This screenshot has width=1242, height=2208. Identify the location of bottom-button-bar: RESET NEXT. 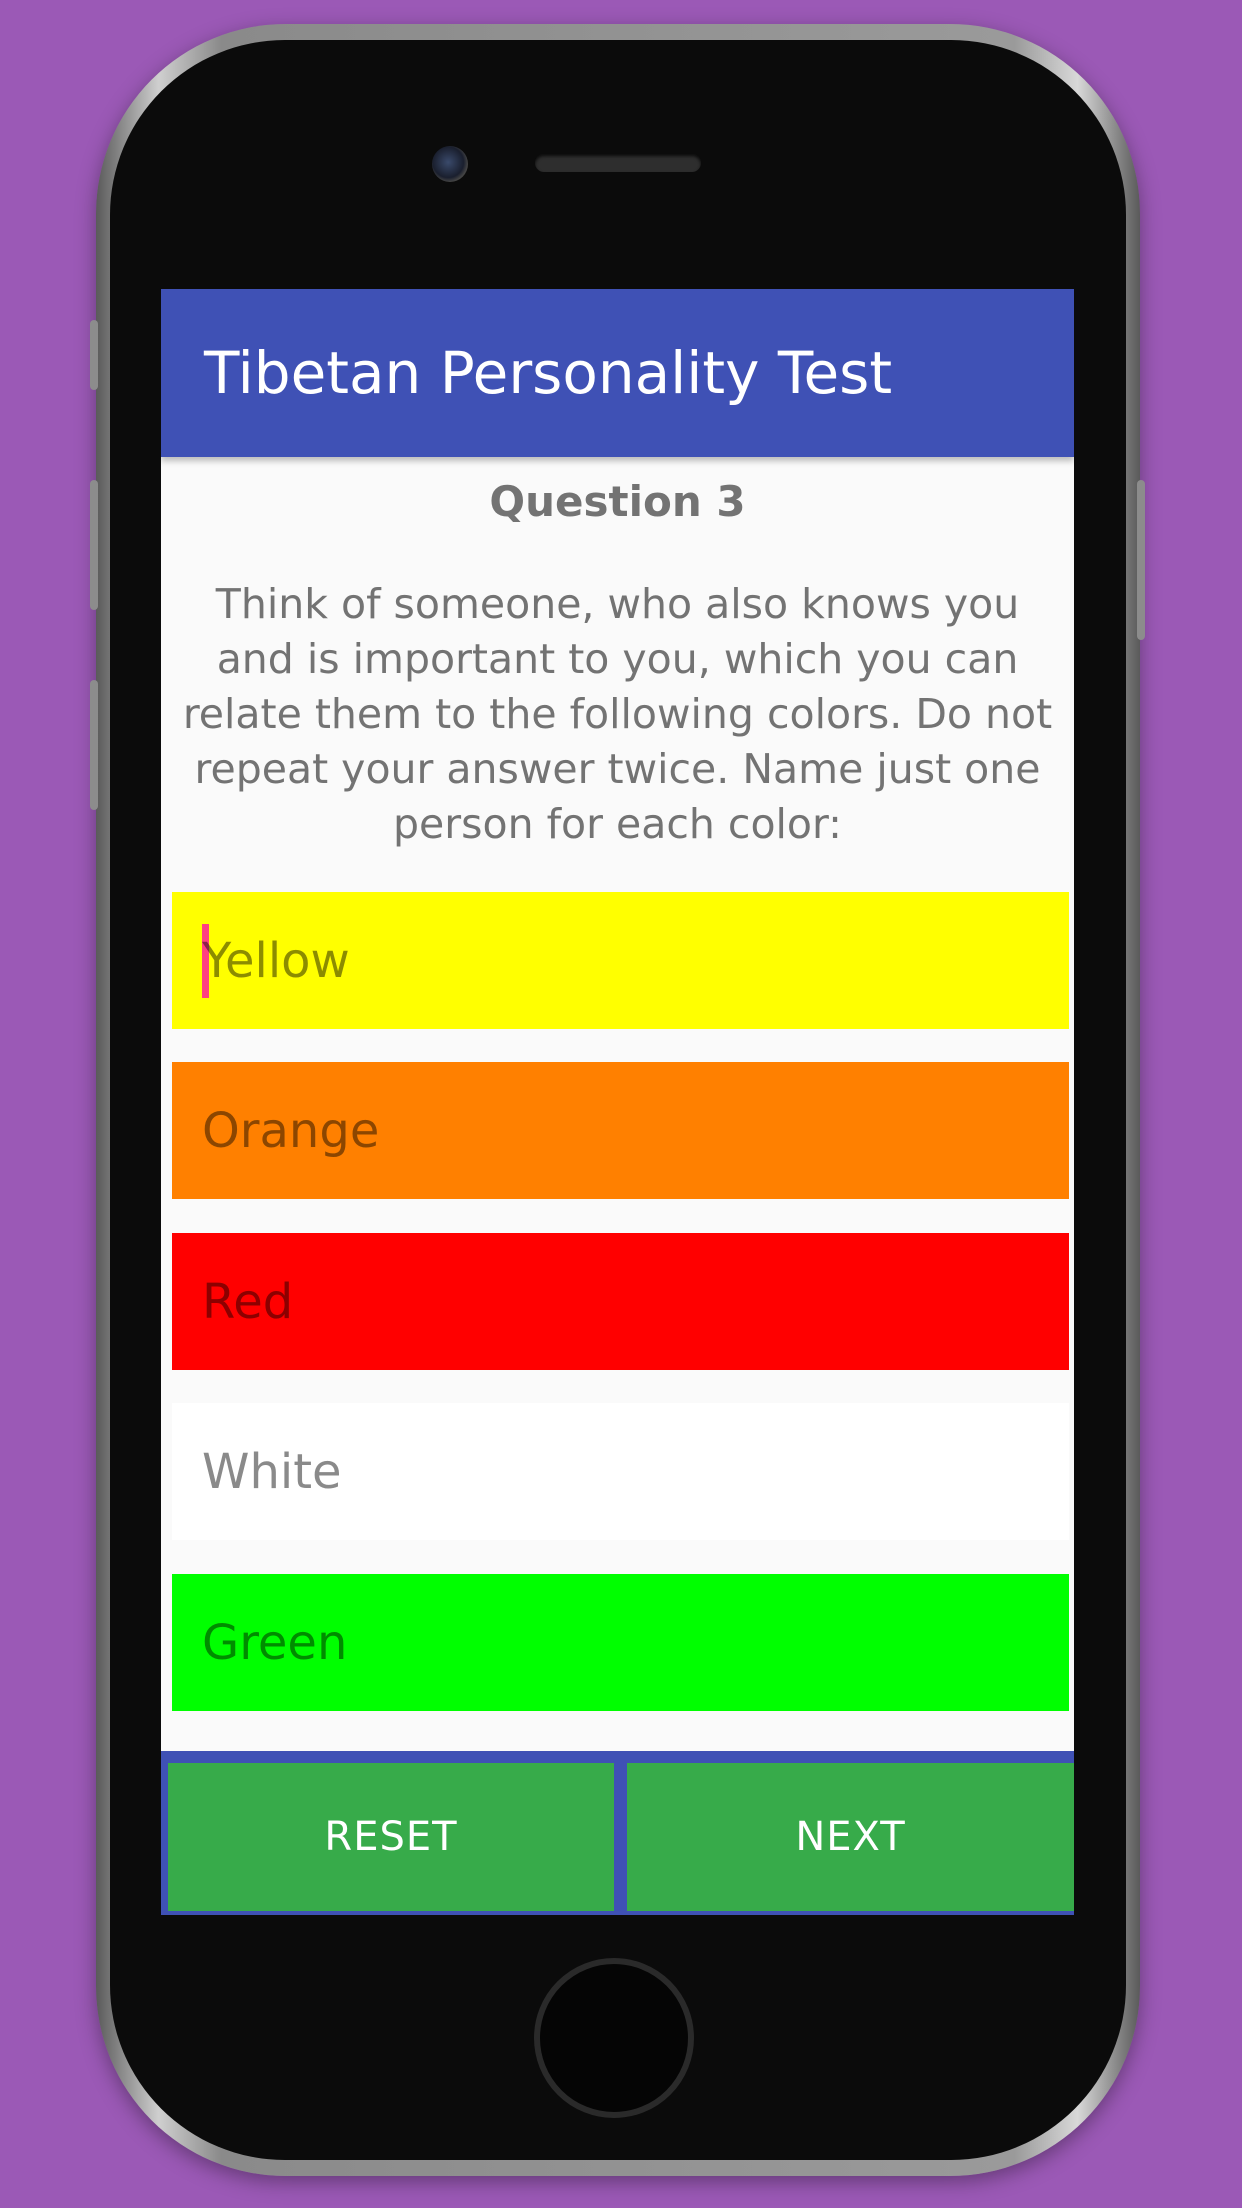
(617, 1833).